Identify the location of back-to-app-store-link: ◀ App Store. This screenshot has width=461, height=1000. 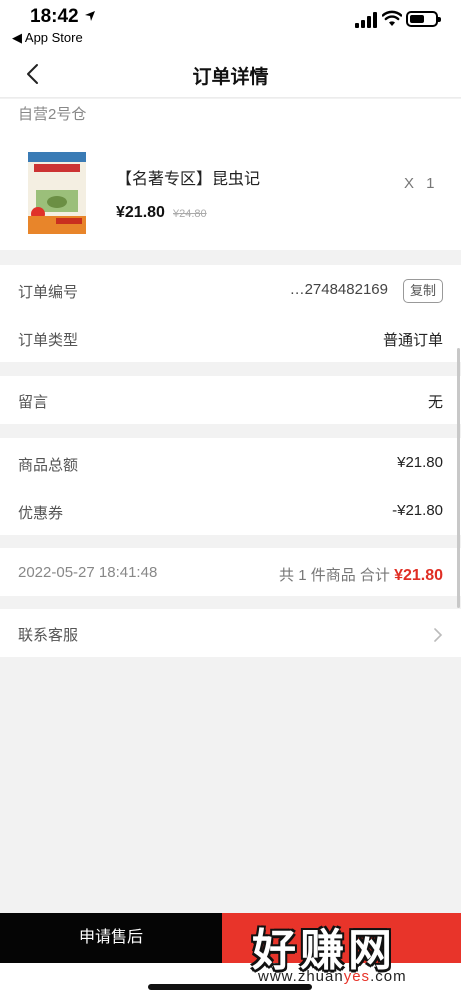
(47, 38).